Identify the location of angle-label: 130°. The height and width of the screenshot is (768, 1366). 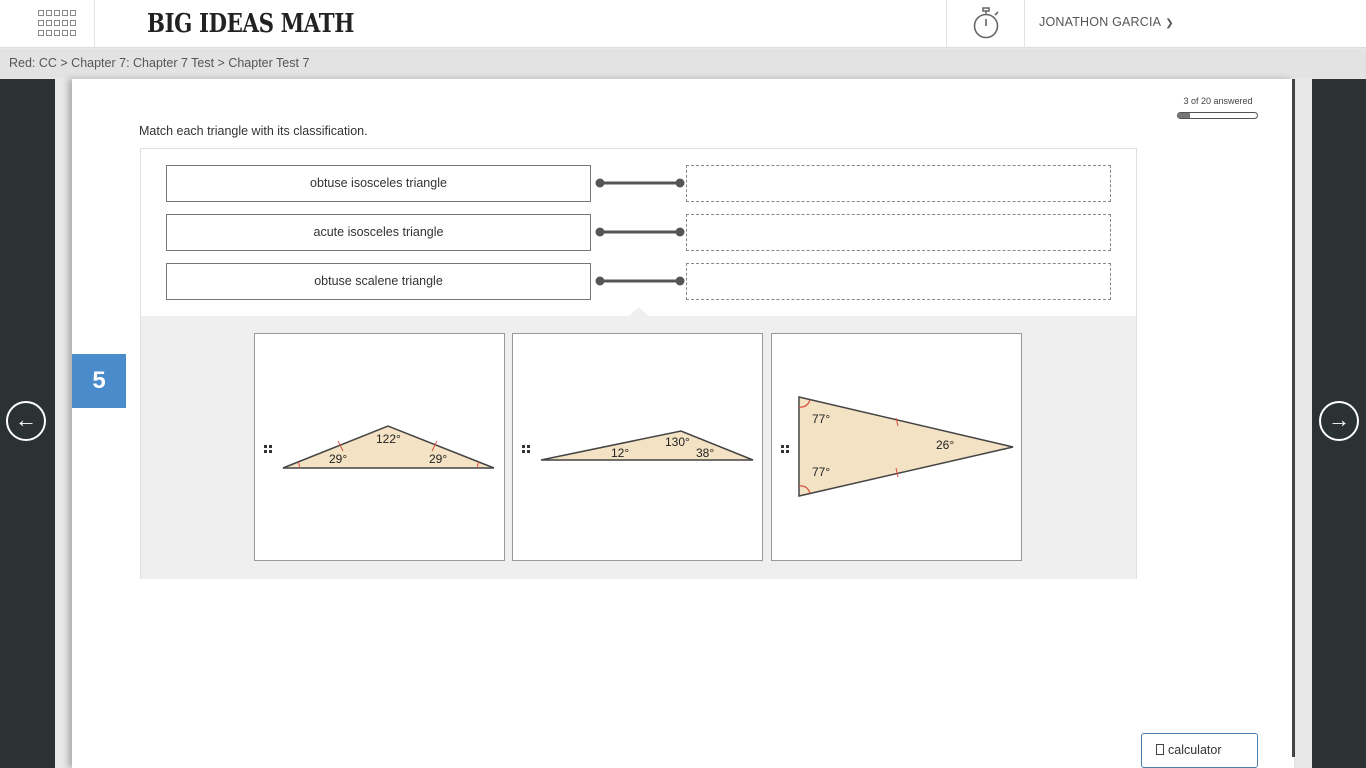
(677, 442).